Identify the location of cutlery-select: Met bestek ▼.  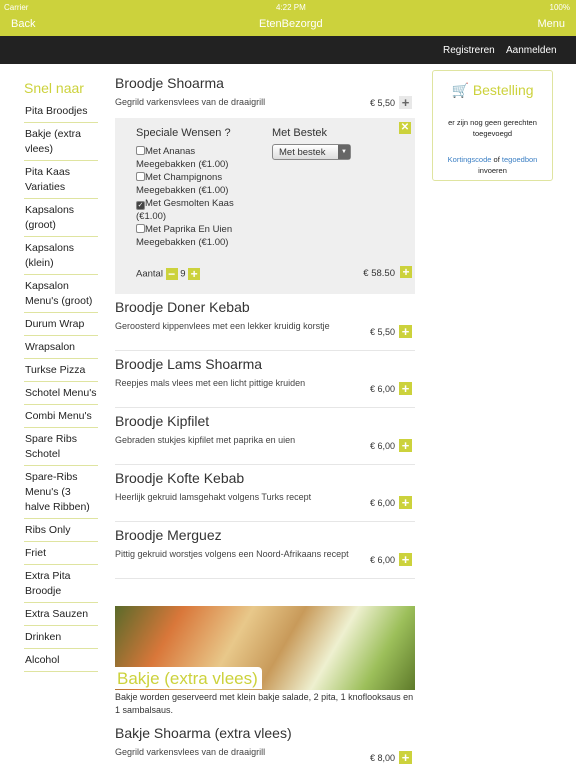
(311, 152).